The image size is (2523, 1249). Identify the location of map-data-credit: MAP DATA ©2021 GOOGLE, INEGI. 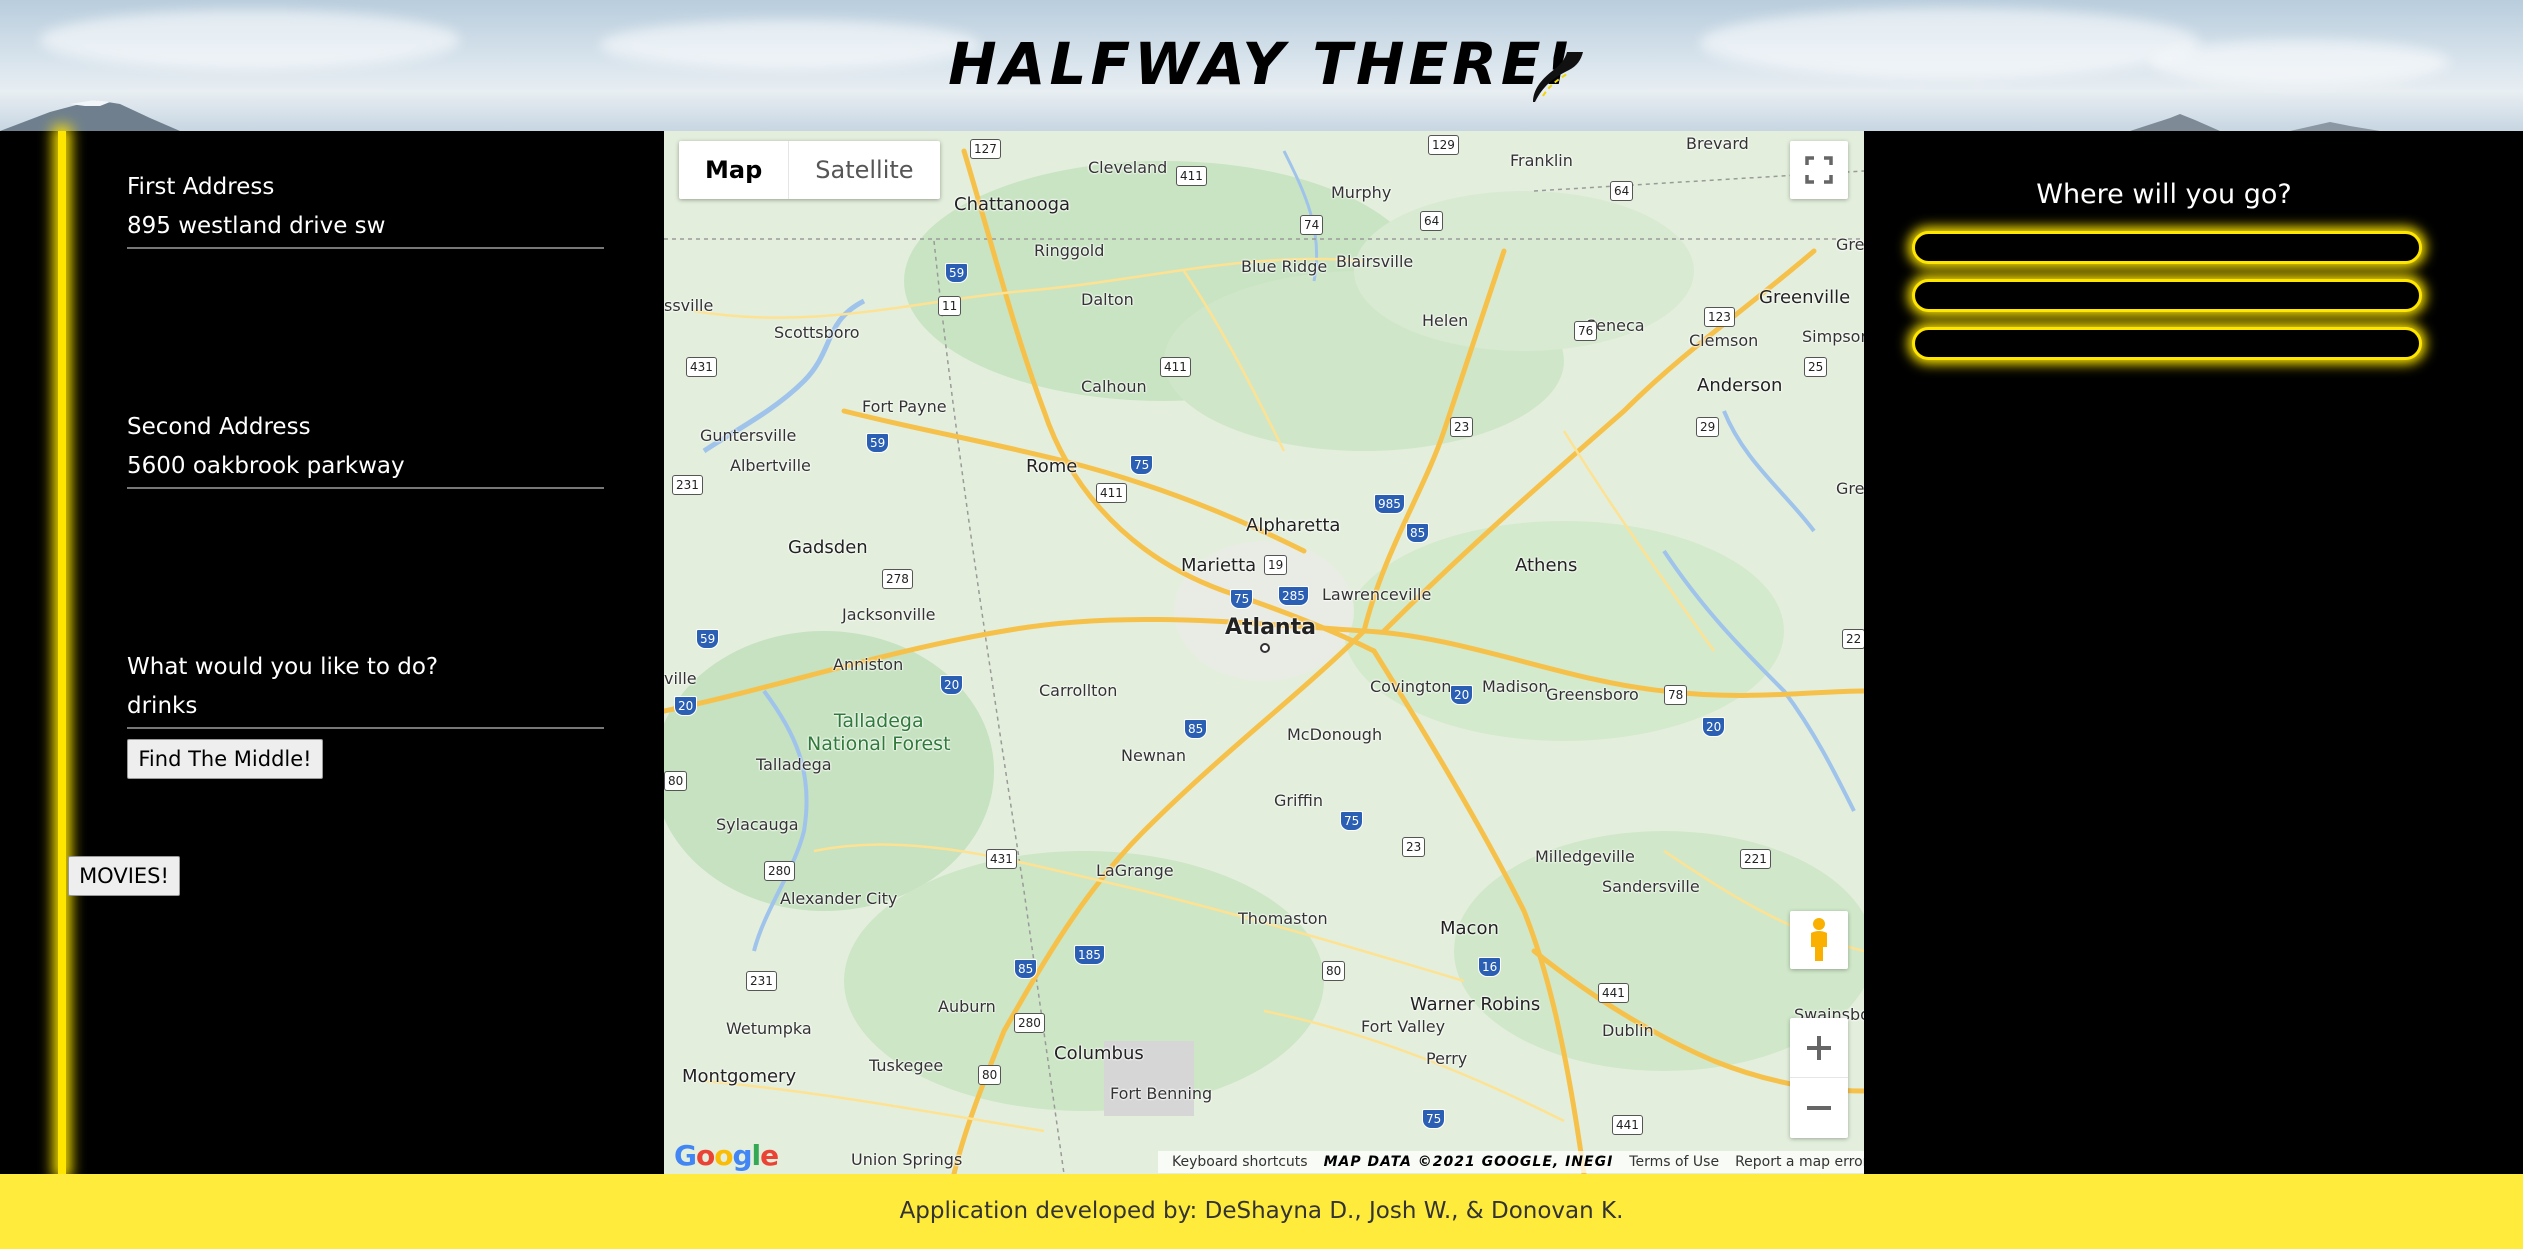
(1468, 1162).